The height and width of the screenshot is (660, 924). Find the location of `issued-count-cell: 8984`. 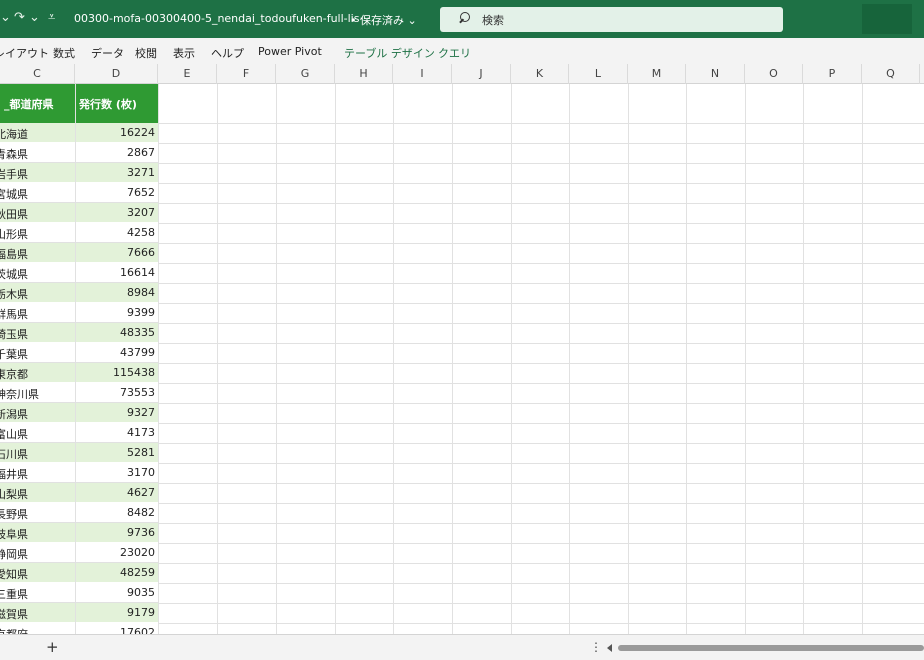

issued-count-cell: 8984 is located at coordinates (141, 292).